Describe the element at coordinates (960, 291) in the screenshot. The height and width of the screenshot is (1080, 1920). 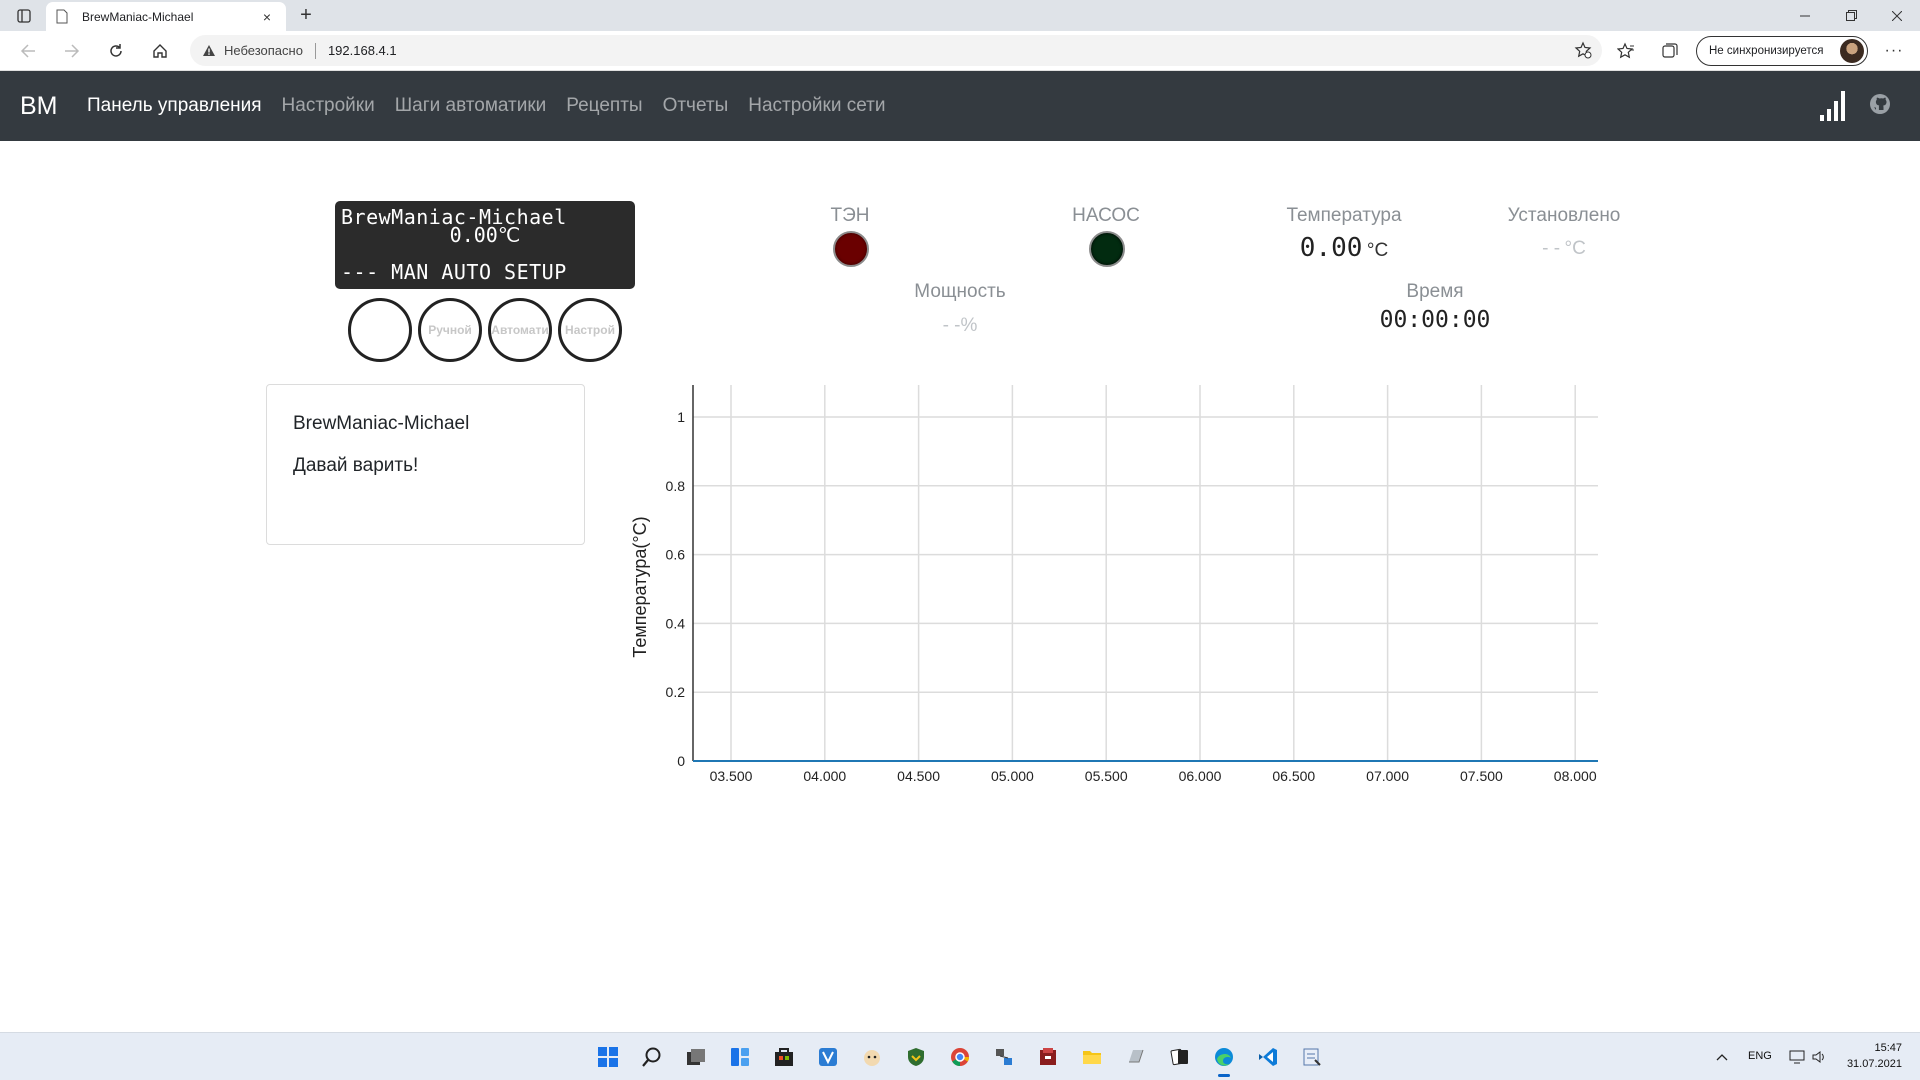
I see `power-label: Мощность` at that location.